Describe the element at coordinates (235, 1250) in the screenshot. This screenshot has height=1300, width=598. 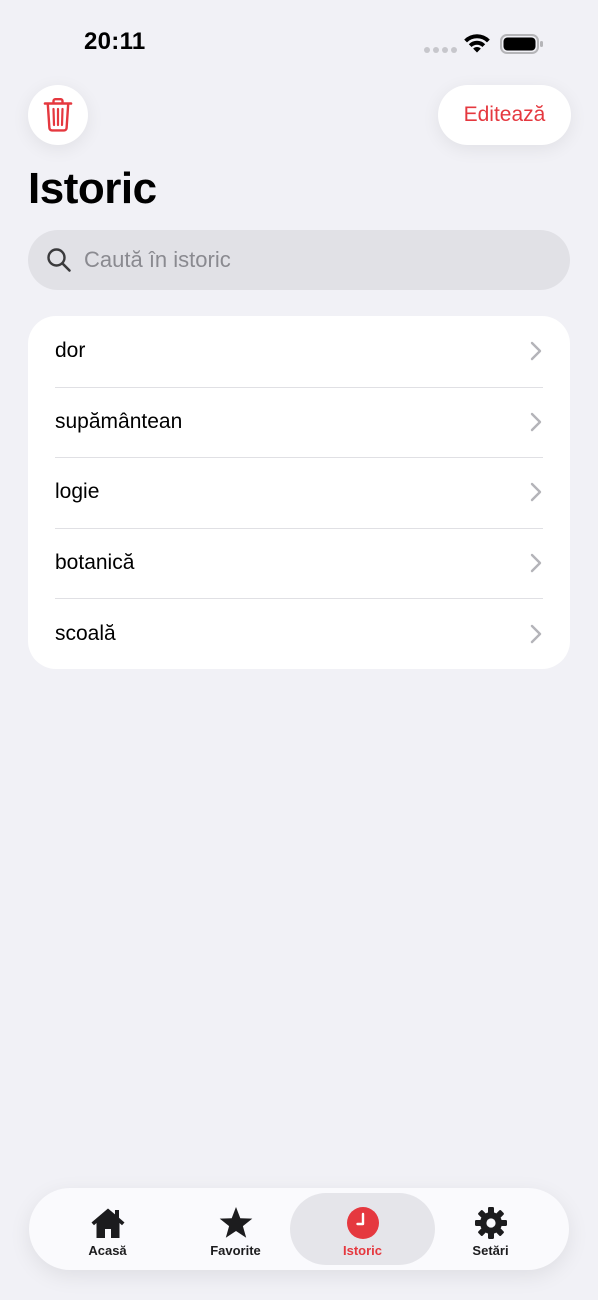
I see `tab-label: Favorite` at that location.